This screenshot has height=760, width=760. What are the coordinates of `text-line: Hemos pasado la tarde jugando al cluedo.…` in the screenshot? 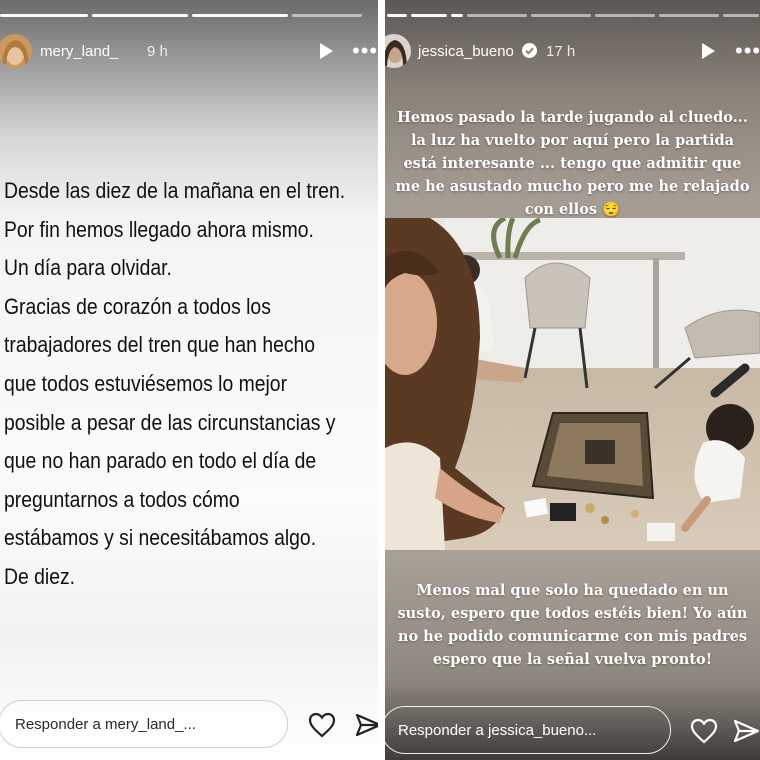 It's located at (572, 117).